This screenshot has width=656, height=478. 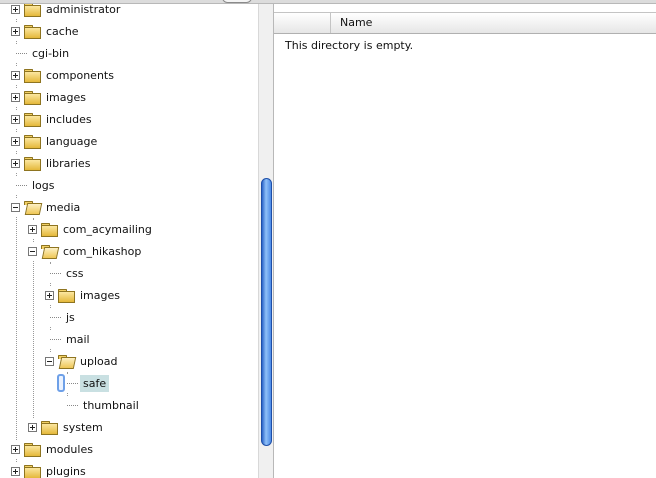 I want to click on tree-item-label: js, so click(x=70, y=317).